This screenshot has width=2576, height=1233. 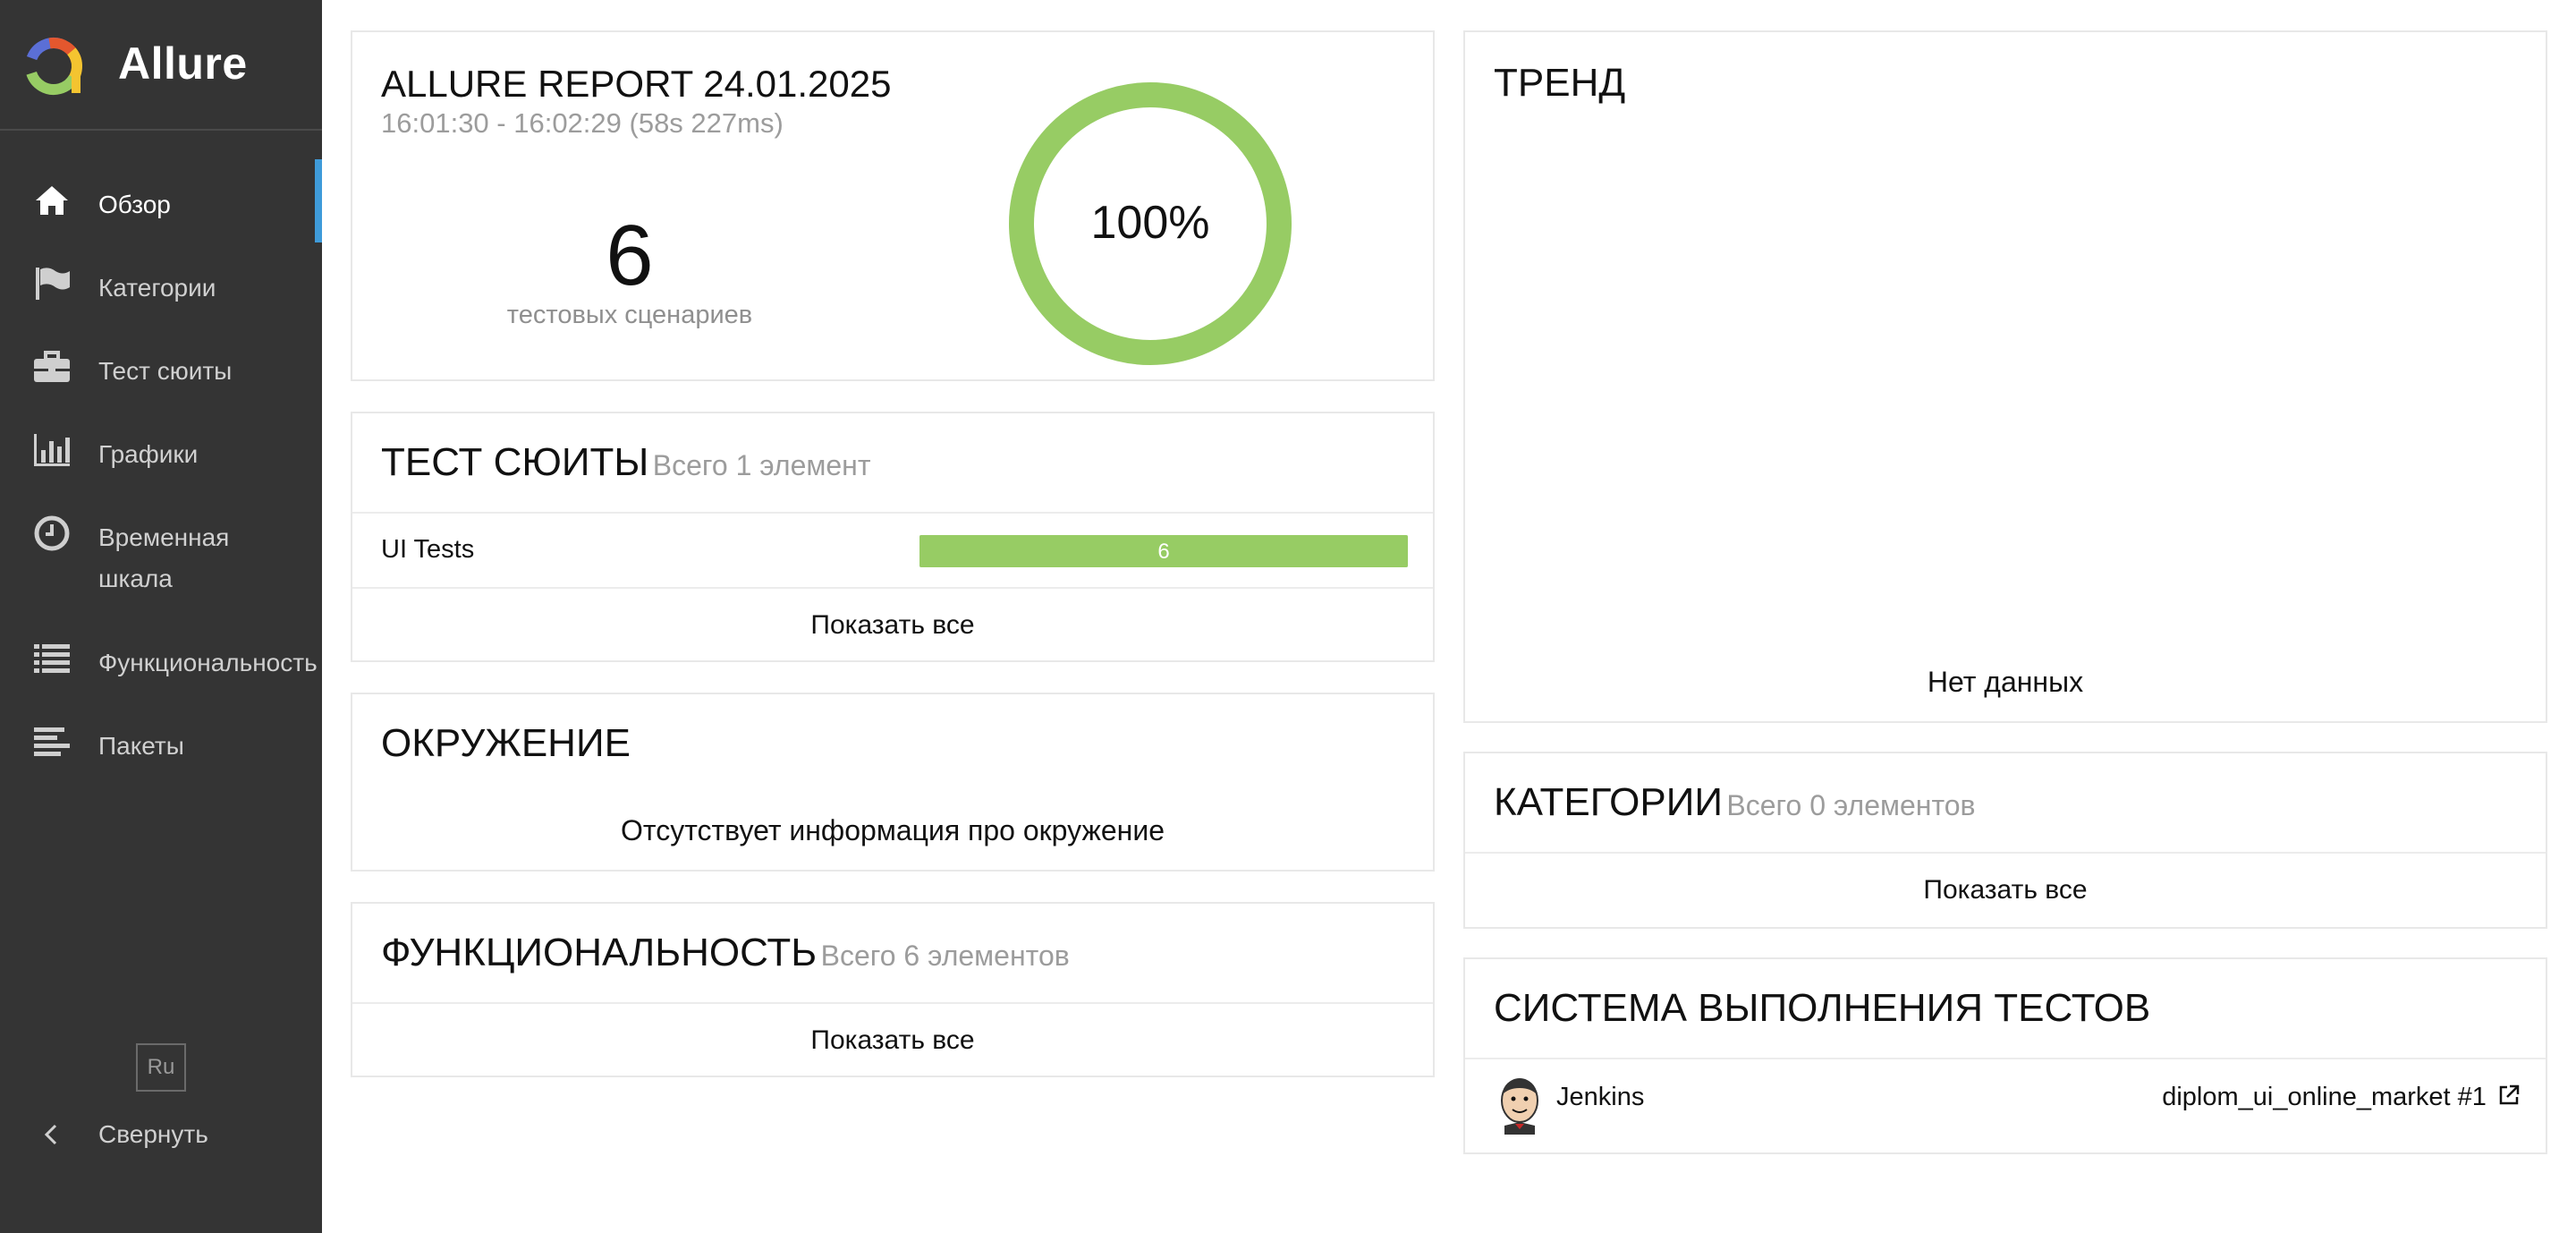 I want to click on features-count: Всего 6 элементов, so click(x=945, y=956).